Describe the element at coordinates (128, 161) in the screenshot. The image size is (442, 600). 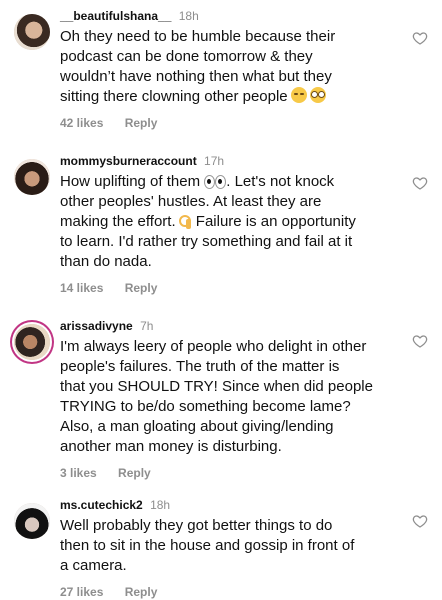
I see `username: mommysburneraccount` at that location.